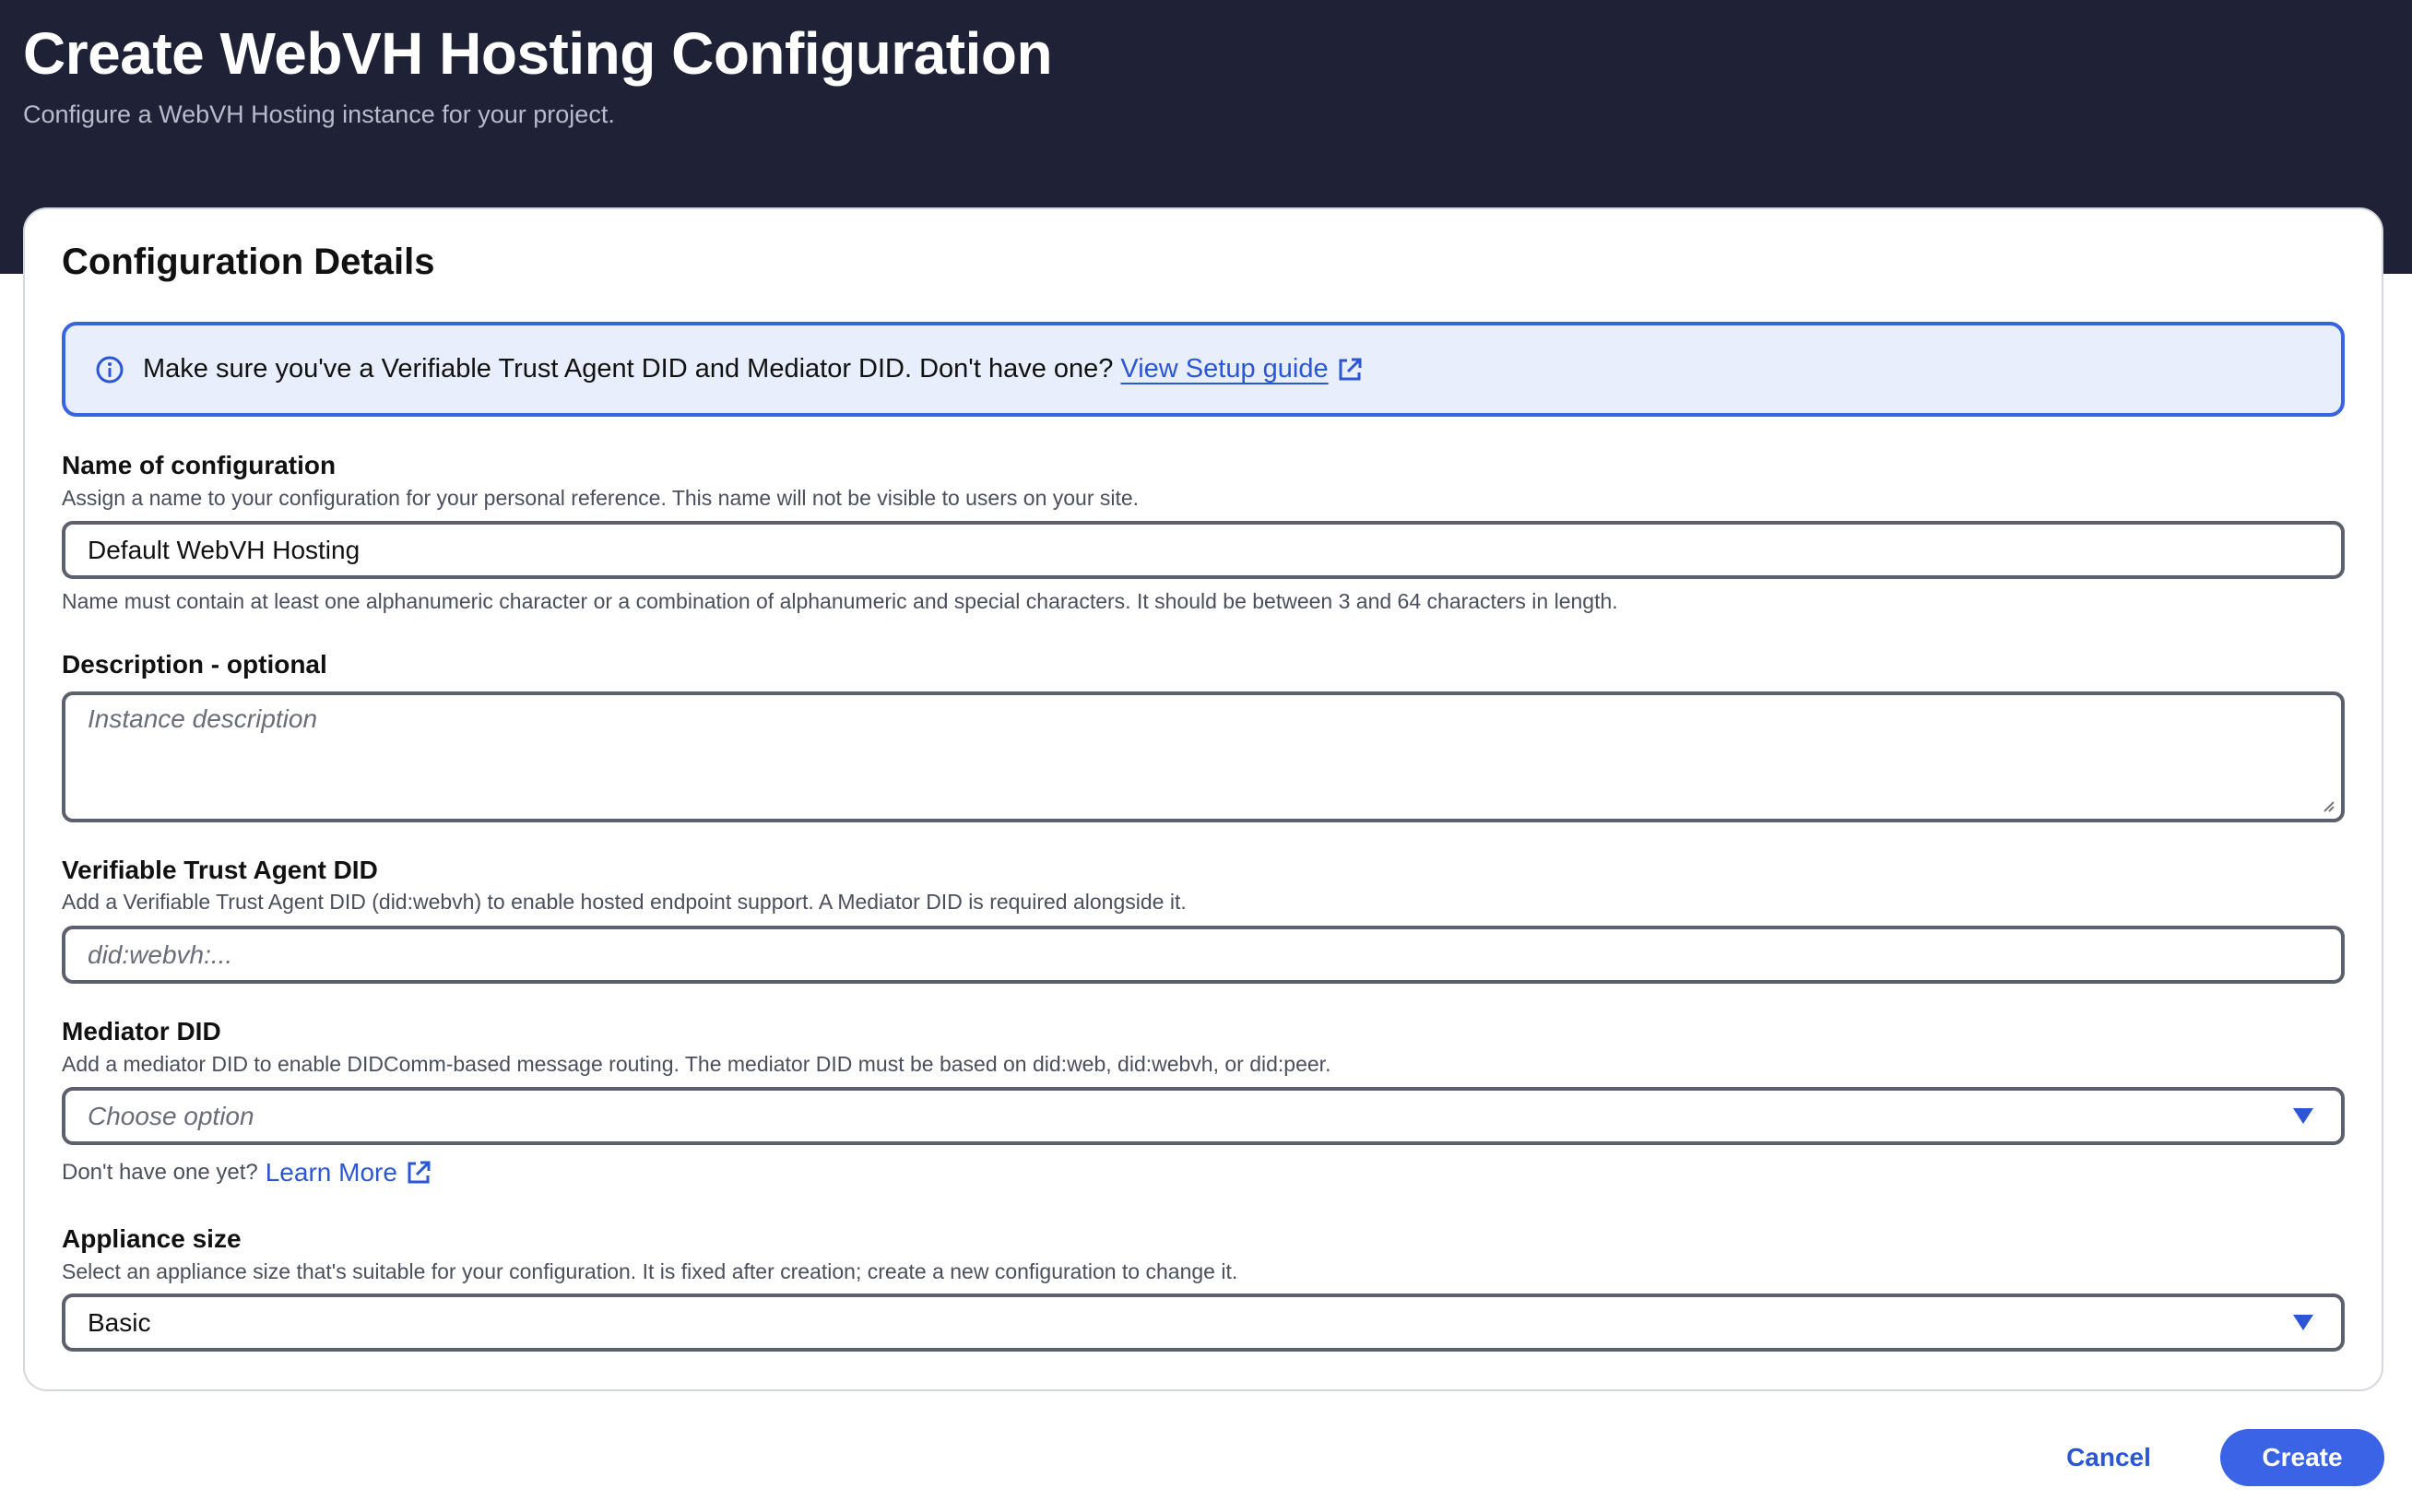 The image size is (2412, 1512). What do you see at coordinates (119, 1322) in the screenshot?
I see `appliance-value: Basic` at bounding box center [119, 1322].